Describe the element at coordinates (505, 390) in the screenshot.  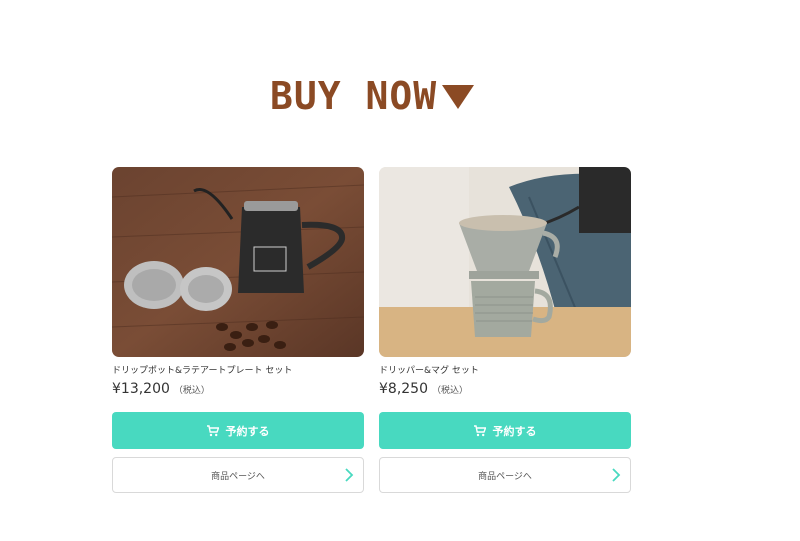
I see `price-row: ¥8,250 （税込）` at that location.